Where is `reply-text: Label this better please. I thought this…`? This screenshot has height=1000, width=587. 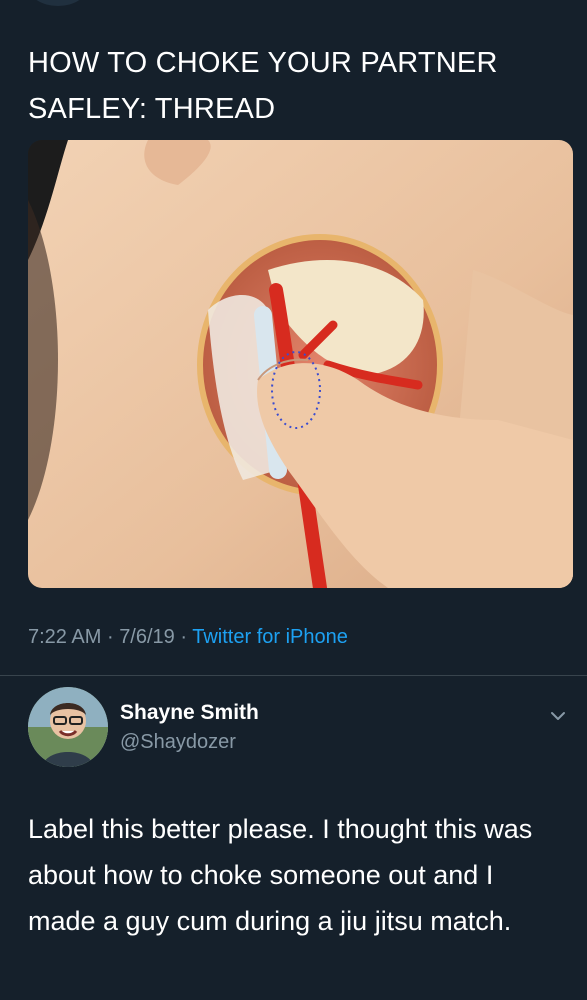 reply-text: Label this better please. I thought this… is located at coordinates (280, 875).